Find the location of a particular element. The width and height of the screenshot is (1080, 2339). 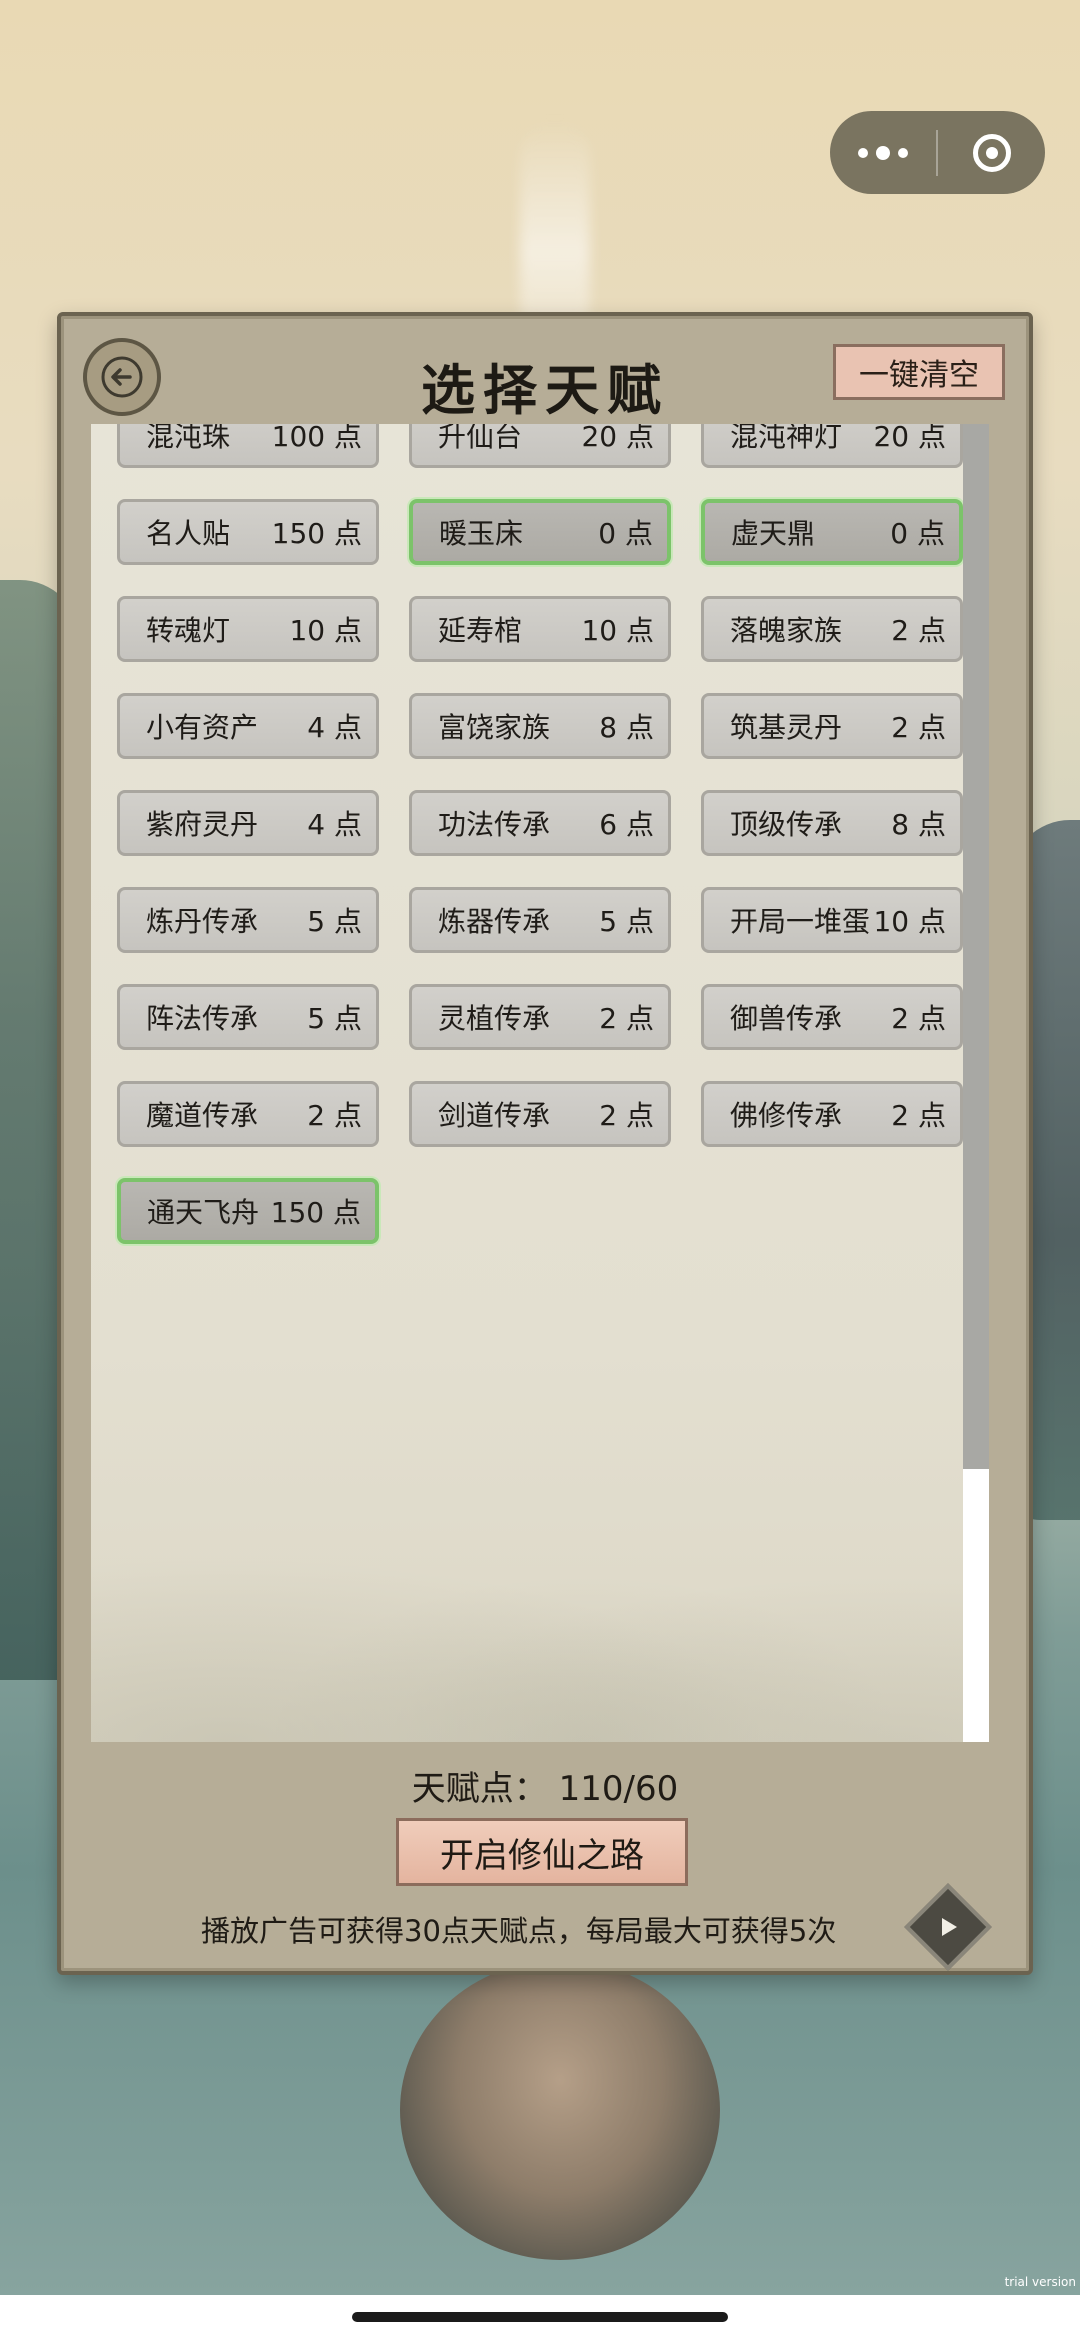

talent-cost: 100 点 is located at coordinates (316, 438).